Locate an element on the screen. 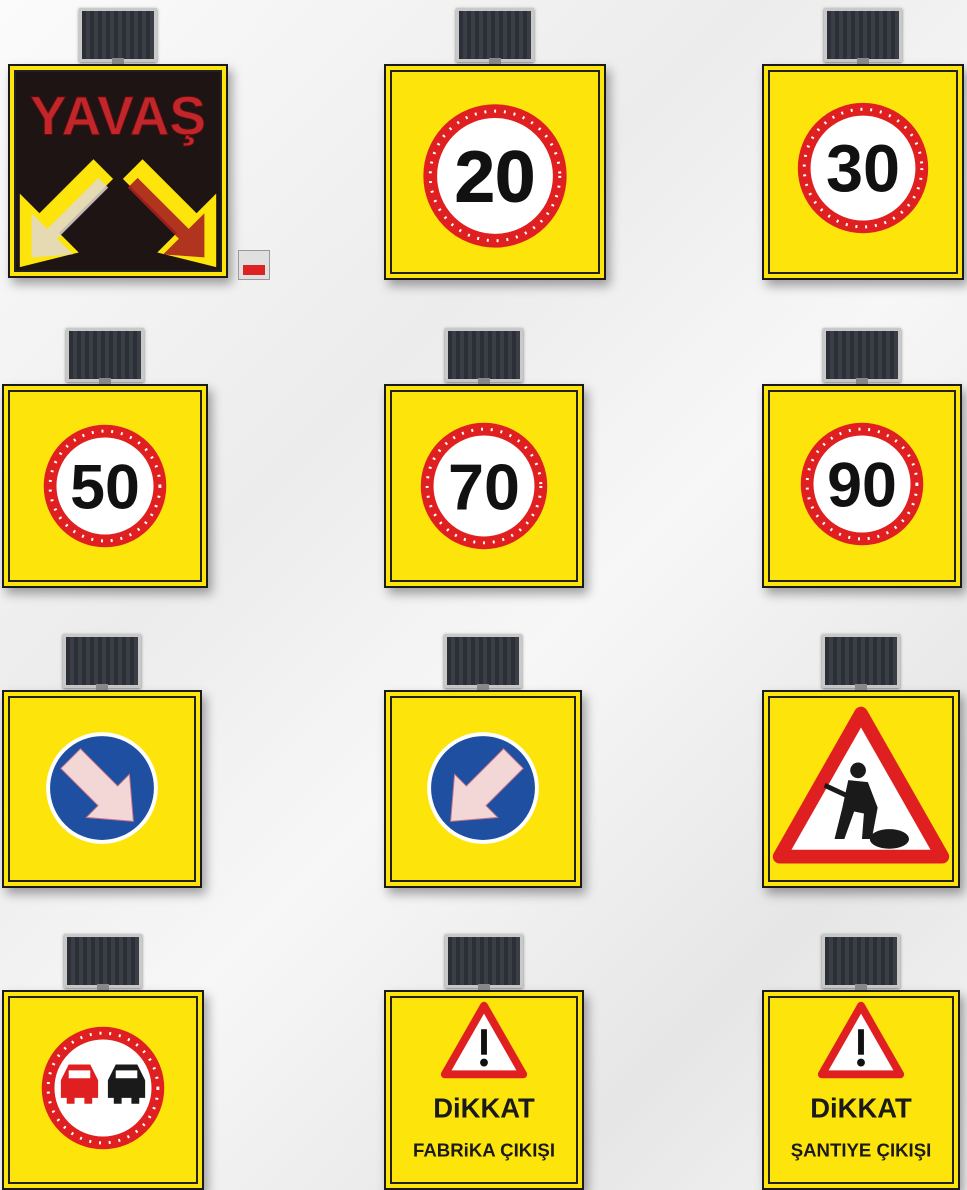 The height and width of the screenshot is (1190, 967). sign-speed-90: 90 is located at coordinates (862, 454).